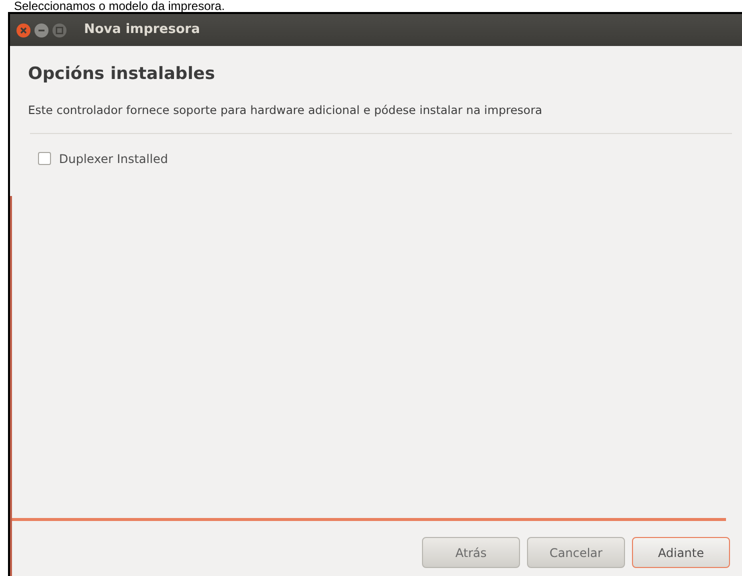  What do you see at coordinates (576, 552) in the screenshot?
I see `dialog-button: Cancelar` at bounding box center [576, 552].